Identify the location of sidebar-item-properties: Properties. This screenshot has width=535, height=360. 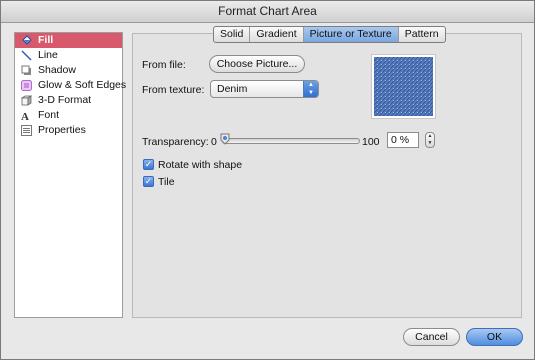
(68, 130).